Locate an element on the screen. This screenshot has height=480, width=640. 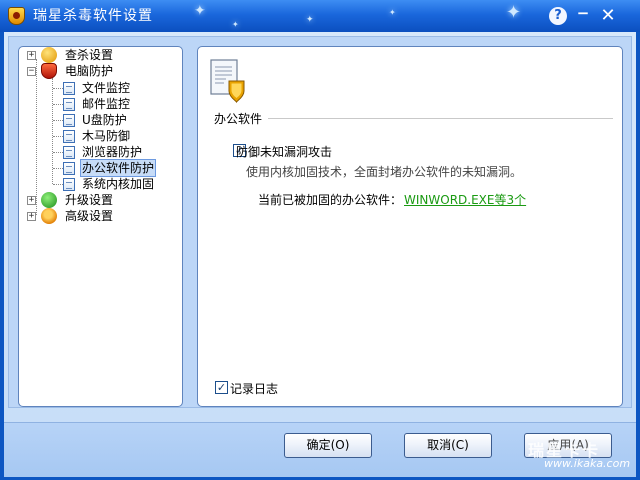
scan-settings-icon is located at coordinates (49, 55).